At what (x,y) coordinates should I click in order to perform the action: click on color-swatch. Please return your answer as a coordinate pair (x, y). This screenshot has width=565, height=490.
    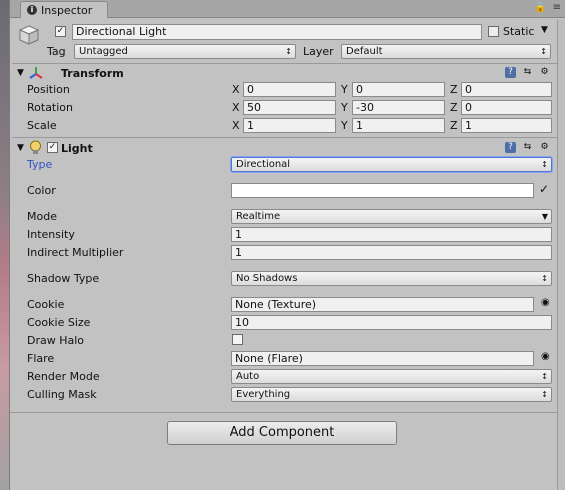
    Looking at the image, I should click on (382, 190).